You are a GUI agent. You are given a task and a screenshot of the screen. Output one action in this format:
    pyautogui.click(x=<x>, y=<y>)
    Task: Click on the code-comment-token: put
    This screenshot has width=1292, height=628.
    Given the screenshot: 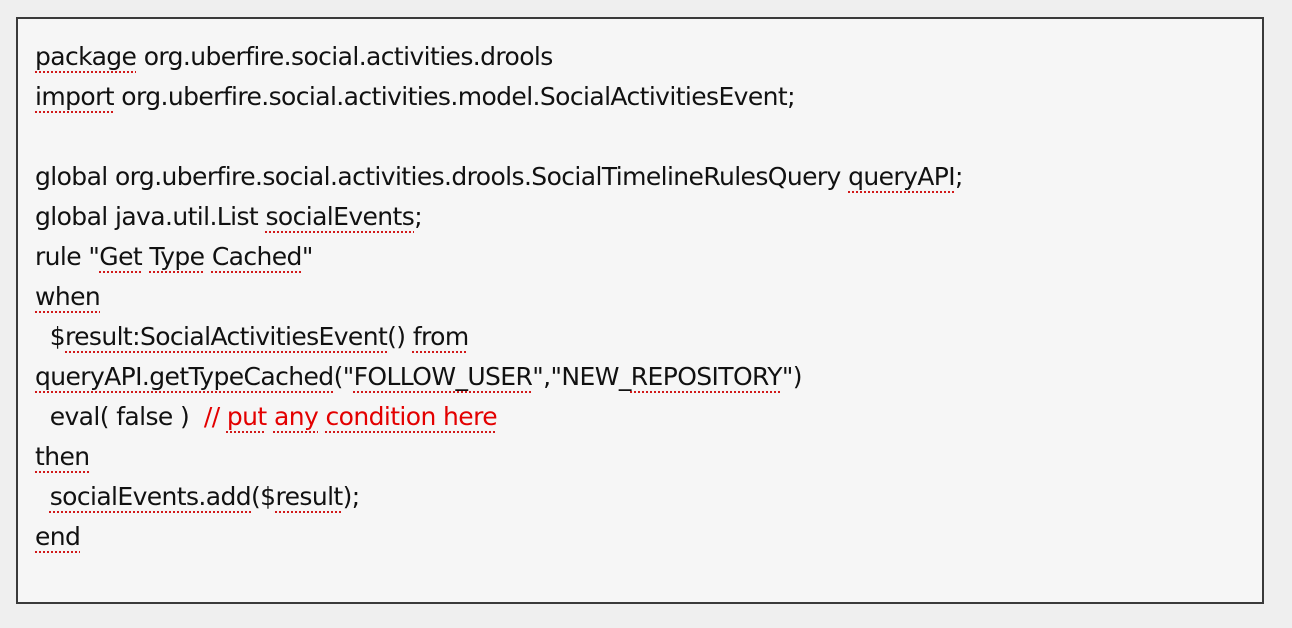 What is the action you would take?
    pyautogui.click(x=246, y=416)
    